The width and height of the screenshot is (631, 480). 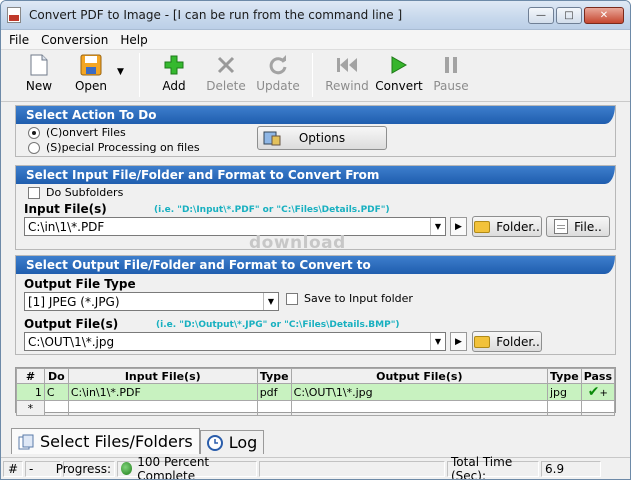 I want to click on input-files-label: Input File(s), so click(x=65, y=209).